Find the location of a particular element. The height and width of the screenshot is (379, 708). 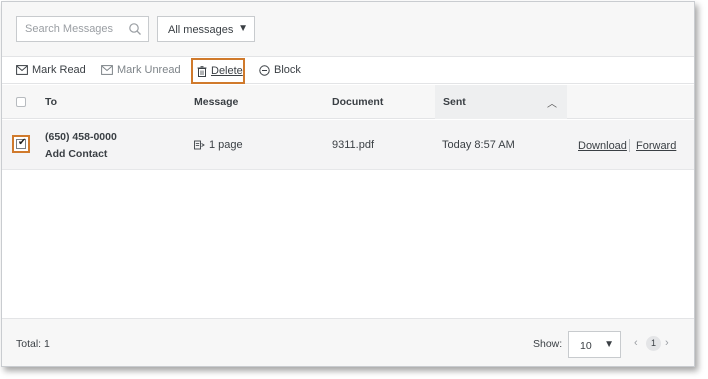

mark-unread-button: Mark Unread is located at coordinates (141, 70).